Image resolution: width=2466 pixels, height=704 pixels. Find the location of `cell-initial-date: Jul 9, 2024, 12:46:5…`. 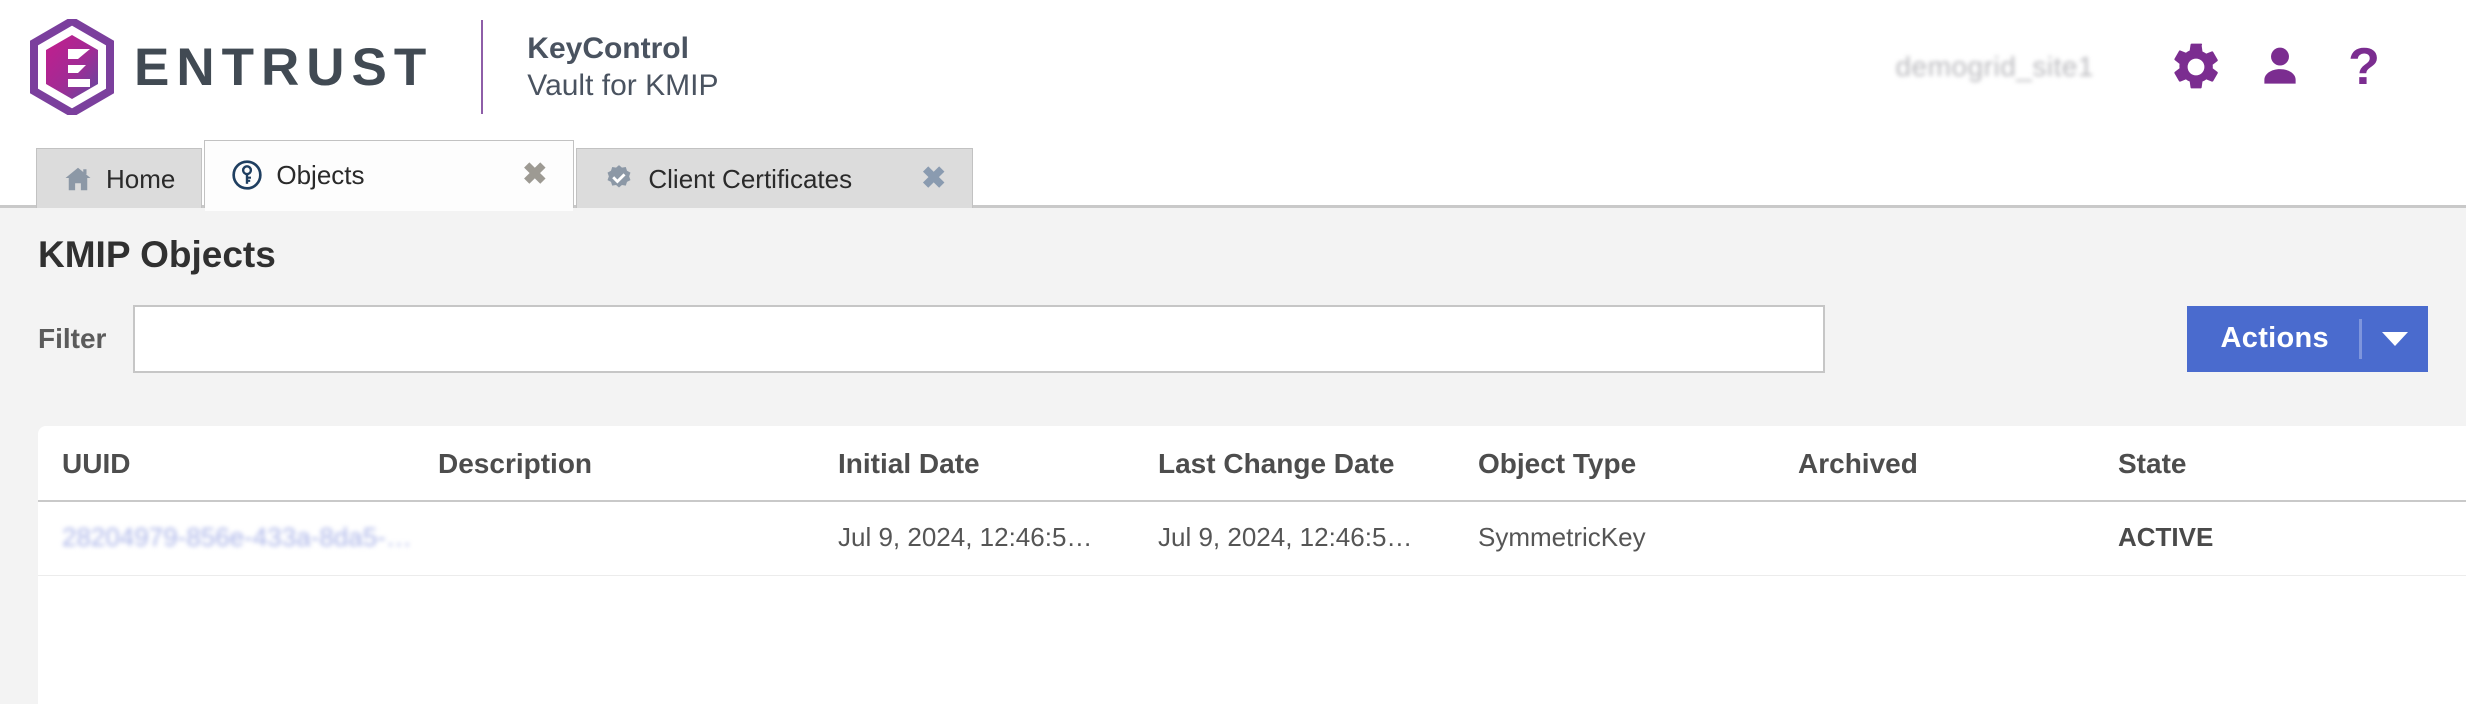

cell-initial-date: Jul 9, 2024, 12:46:5… is located at coordinates (998, 538).